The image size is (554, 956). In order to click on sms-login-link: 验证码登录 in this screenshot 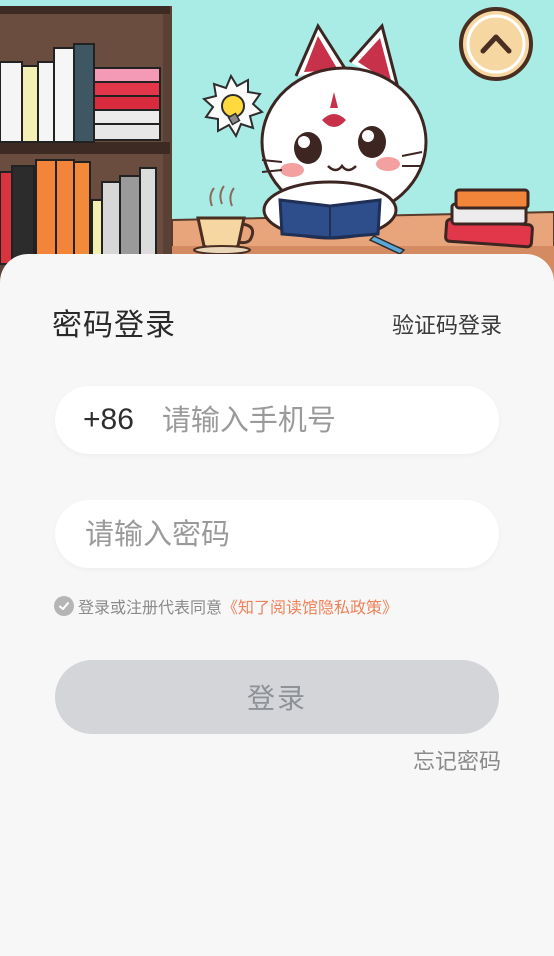, I will do `click(447, 324)`.